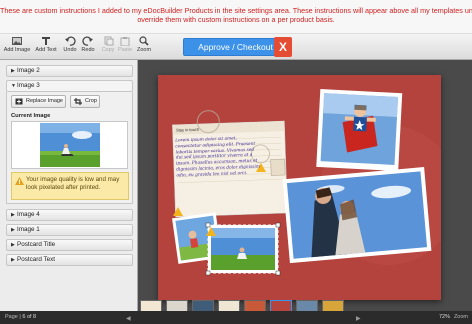 The image size is (472, 324). Describe the element at coordinates (28, 229) in the screenshot. I see `accordion-image-1-label: Image 1` at that location.